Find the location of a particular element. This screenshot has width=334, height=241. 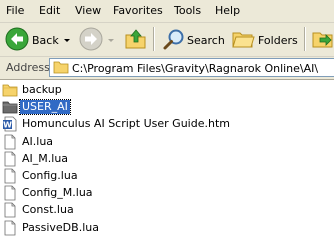

address-label: Address is located at coordinates (28, 67).